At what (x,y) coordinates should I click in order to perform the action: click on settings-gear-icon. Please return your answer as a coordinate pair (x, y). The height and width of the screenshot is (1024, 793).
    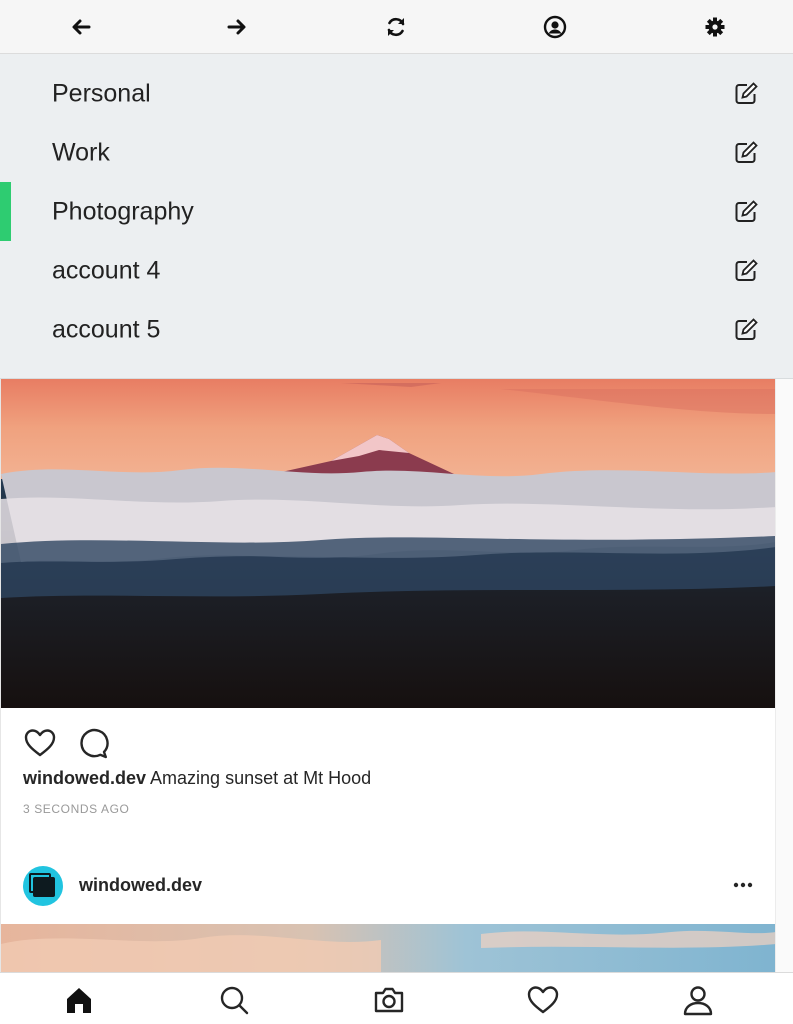
    Looking at the image, I should click on (715, 27).